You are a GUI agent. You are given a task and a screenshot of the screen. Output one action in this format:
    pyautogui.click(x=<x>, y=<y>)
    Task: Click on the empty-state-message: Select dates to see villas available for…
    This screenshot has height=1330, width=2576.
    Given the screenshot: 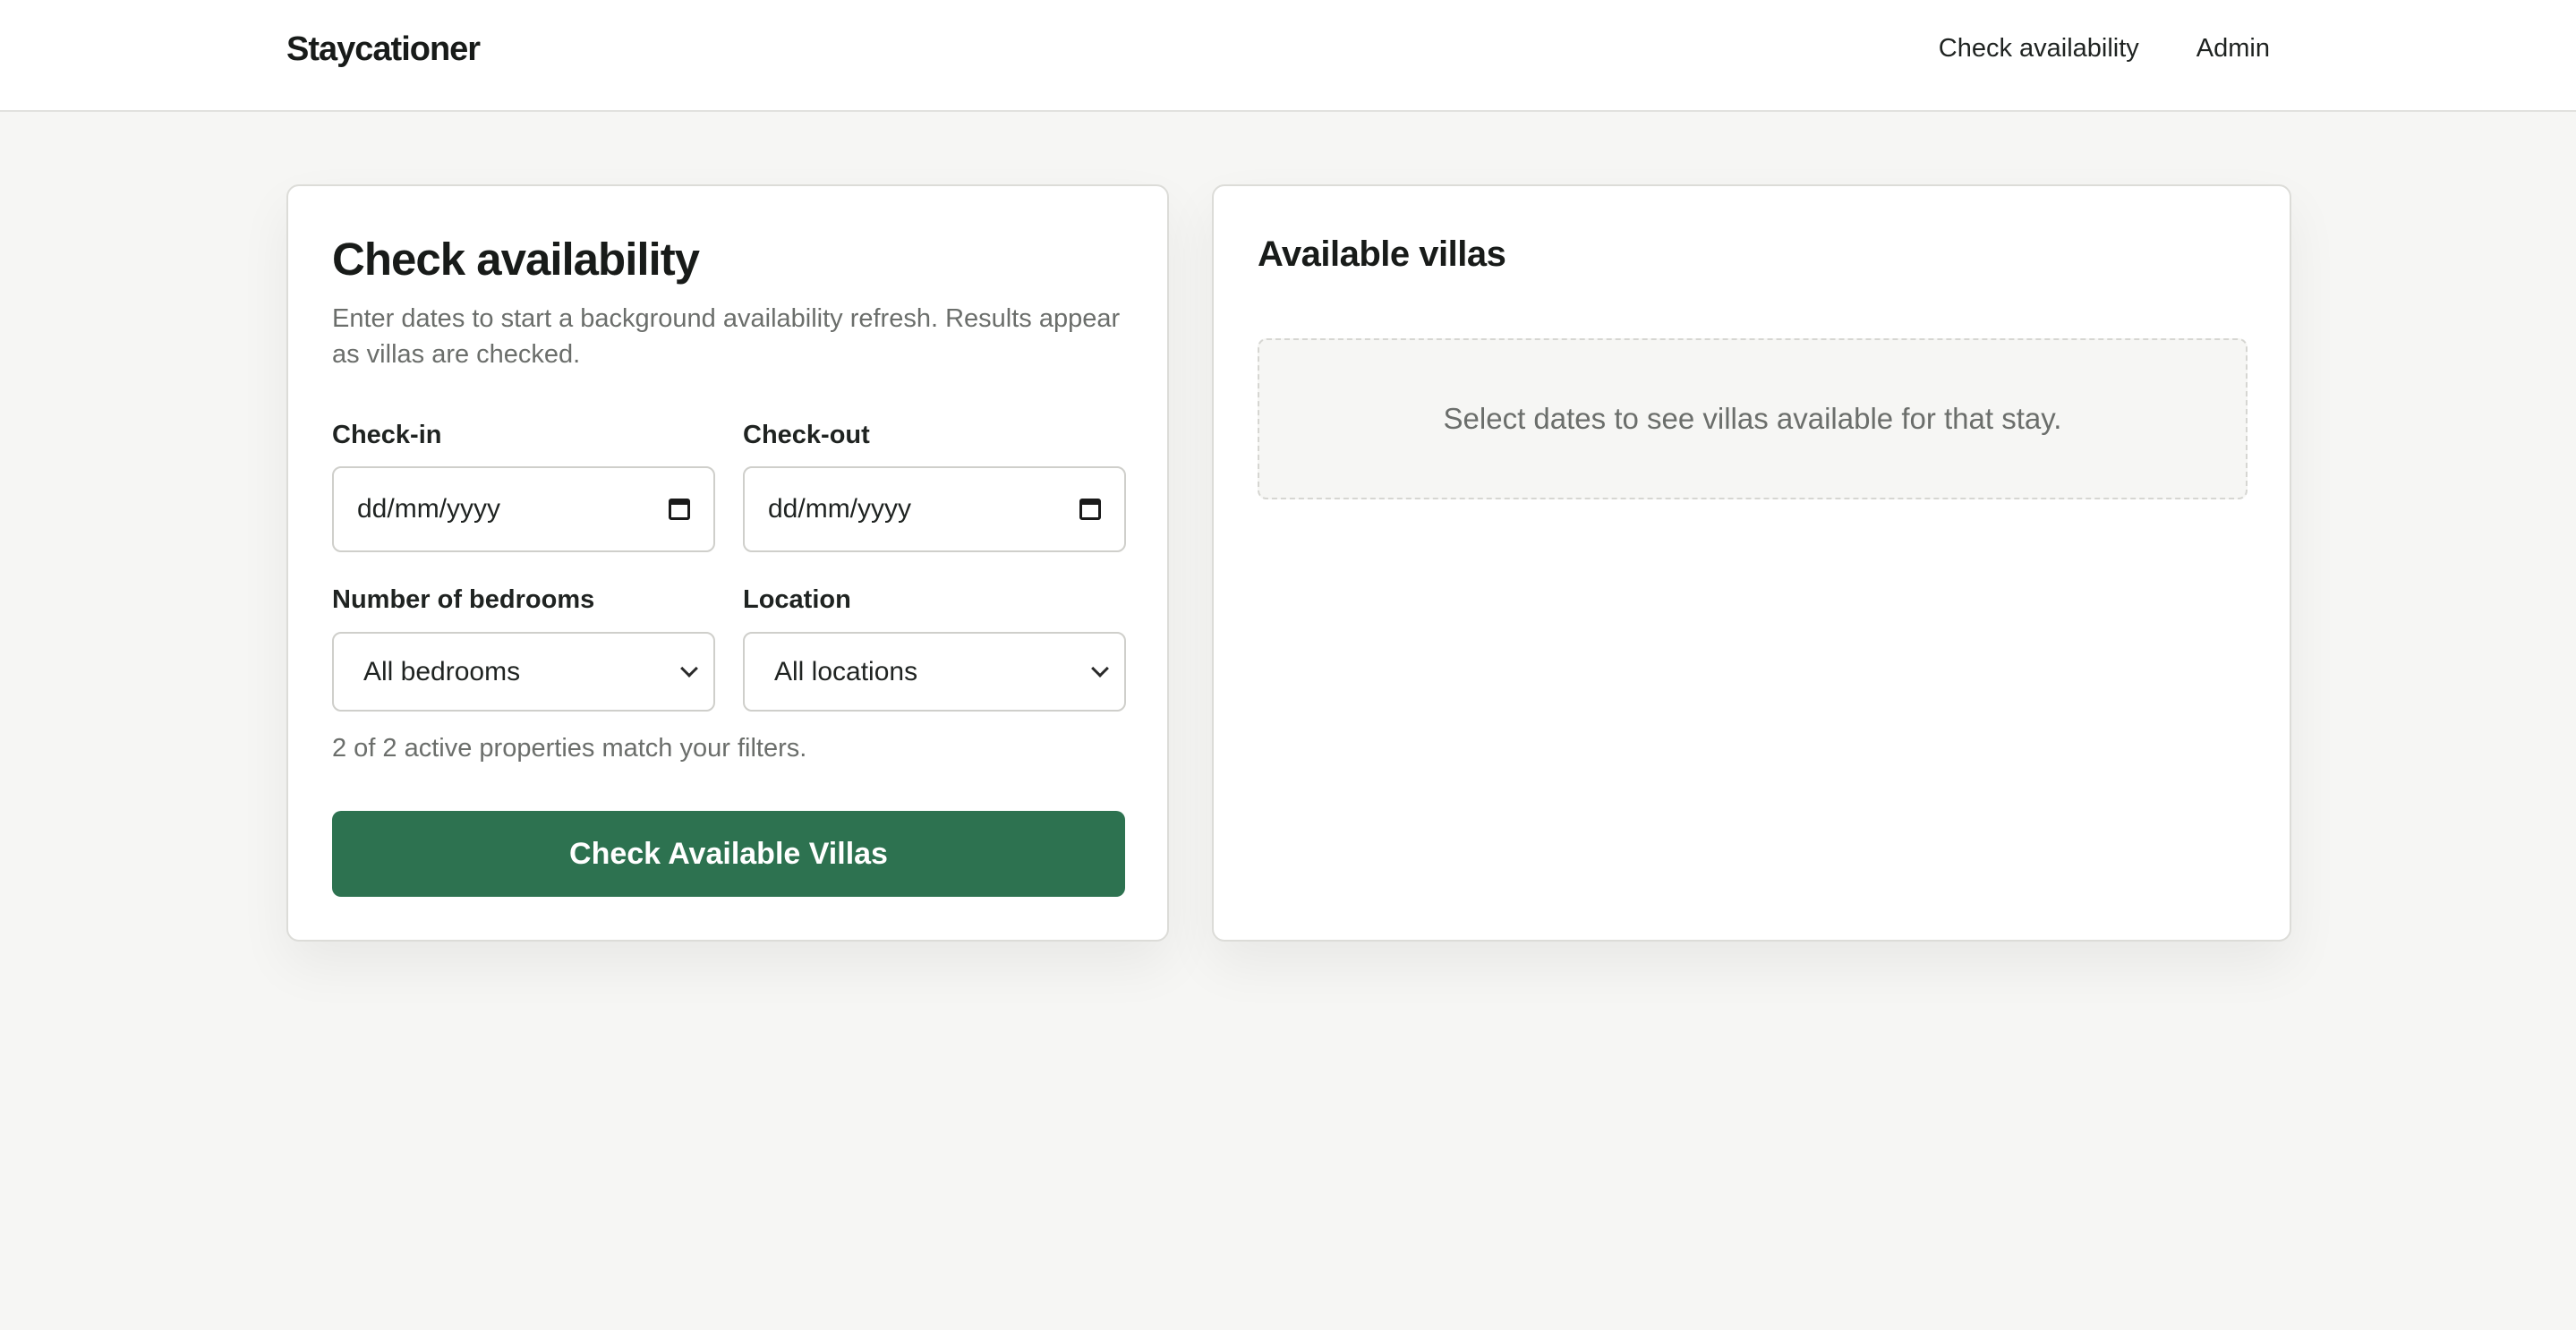 What is the action you would take?
    pyautogui.click(x=1753, y=418)
    